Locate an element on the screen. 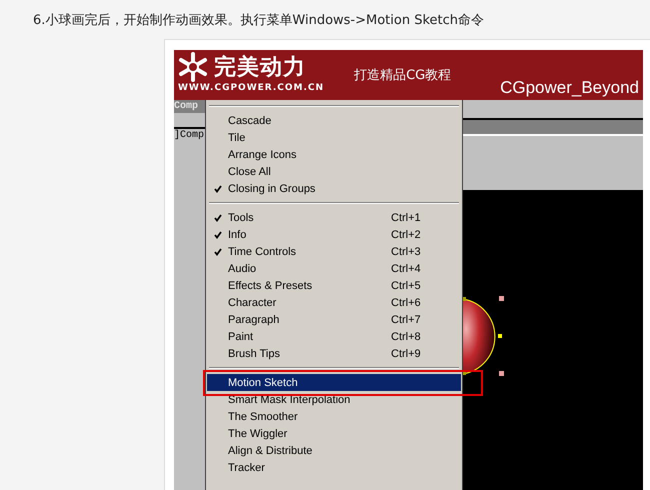  menu-item: Closing in Groups is located at coordinates (334, 188).